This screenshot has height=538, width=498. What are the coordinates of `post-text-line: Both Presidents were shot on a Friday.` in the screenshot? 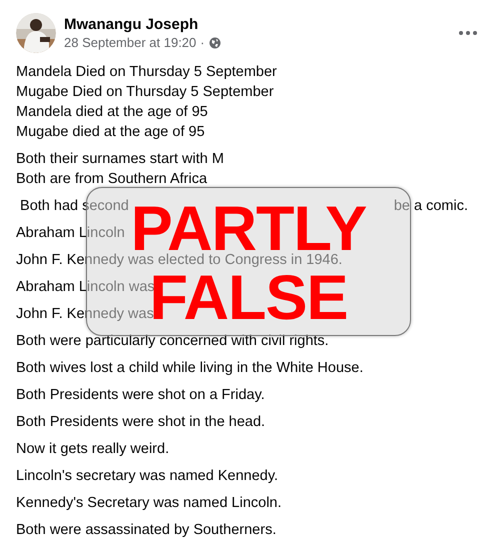 It's located at (141, 395).